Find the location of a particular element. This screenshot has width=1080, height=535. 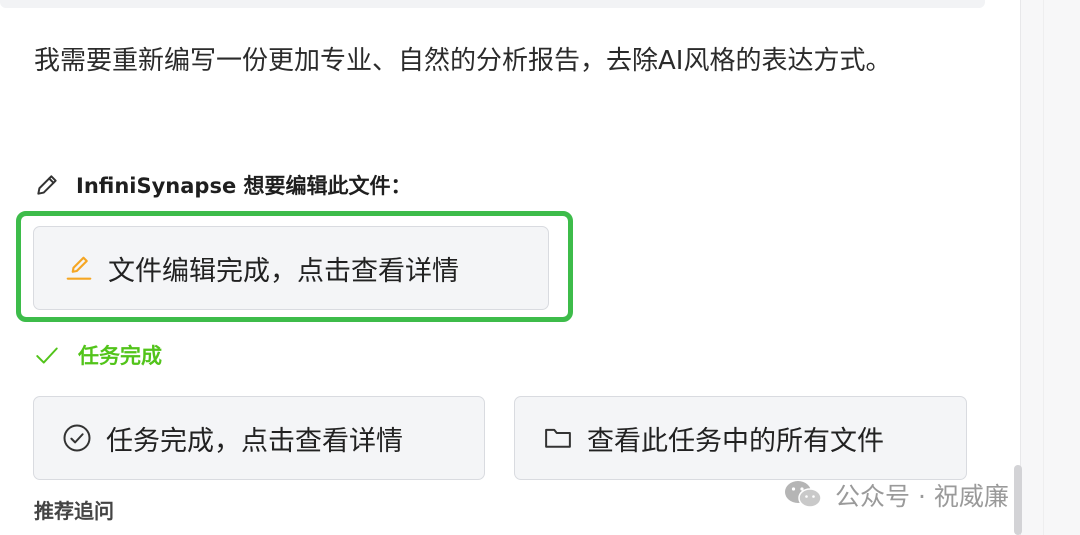

scrollbar-thumb is located at coordinates (1018, 500).